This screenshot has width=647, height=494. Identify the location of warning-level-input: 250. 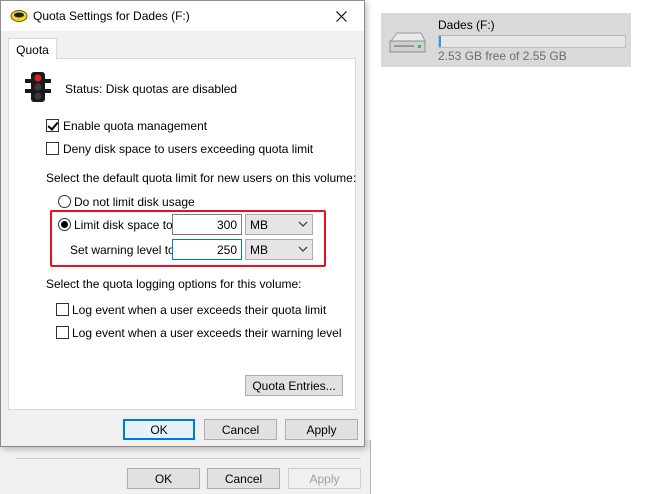
(207, 249).